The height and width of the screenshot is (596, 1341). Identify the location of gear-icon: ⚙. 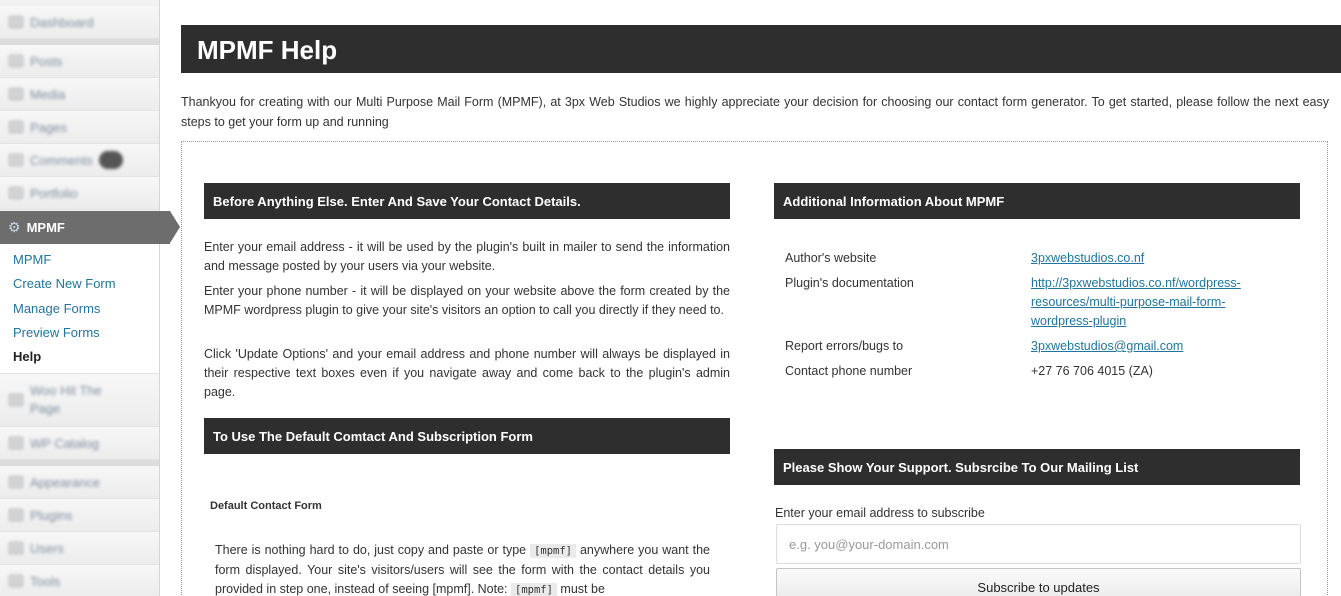
(14, 227).